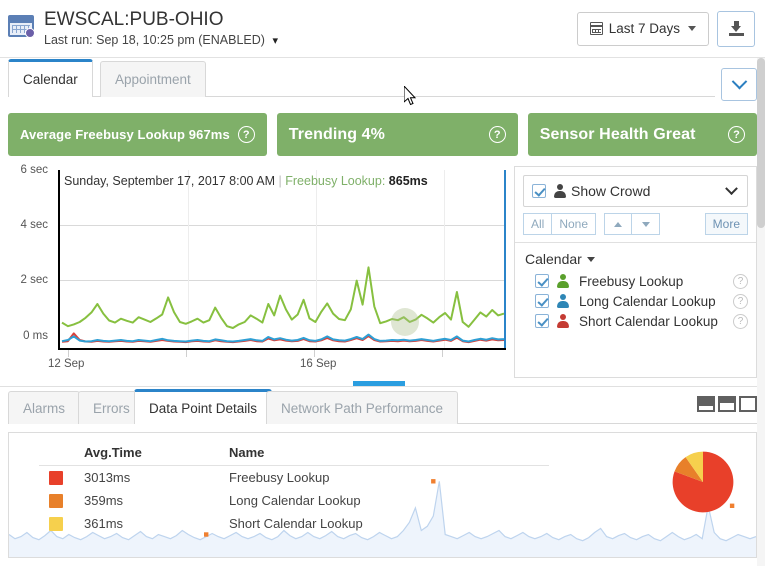  I want to click on legend-item-short-calendar-lookup: Short Calendar Lookup ?, so click(635, 321).